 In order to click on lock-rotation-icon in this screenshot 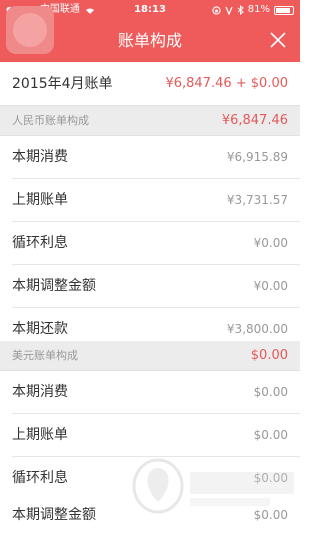, I will do `click(216, 10)`.